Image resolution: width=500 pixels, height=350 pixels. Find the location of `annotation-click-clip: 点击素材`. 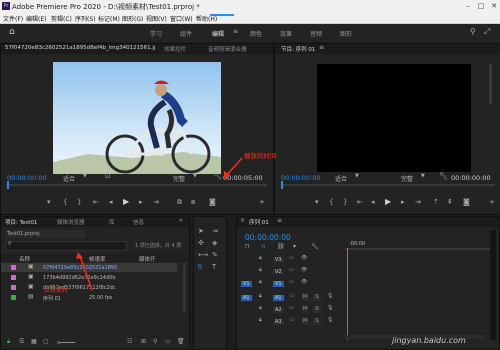

annotation-click-clip: 点击素材 is located at coordinates (56, 290).